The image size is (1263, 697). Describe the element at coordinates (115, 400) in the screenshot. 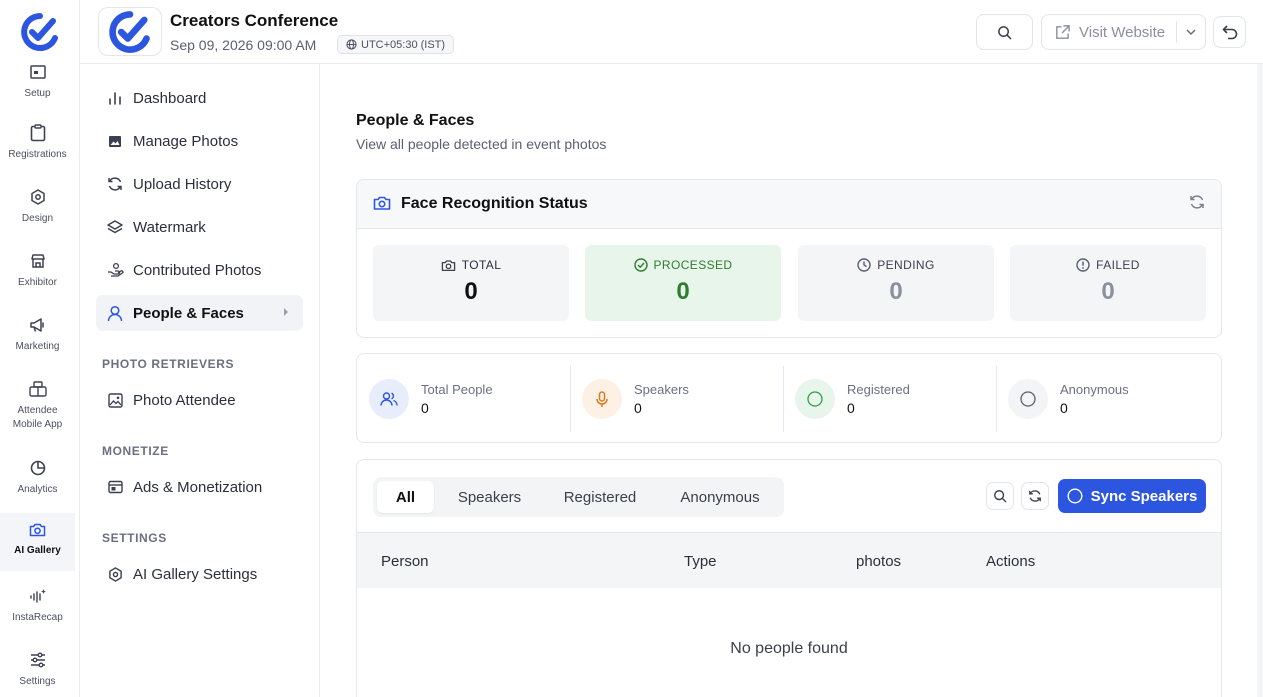

I see `photo-icon` at that location.